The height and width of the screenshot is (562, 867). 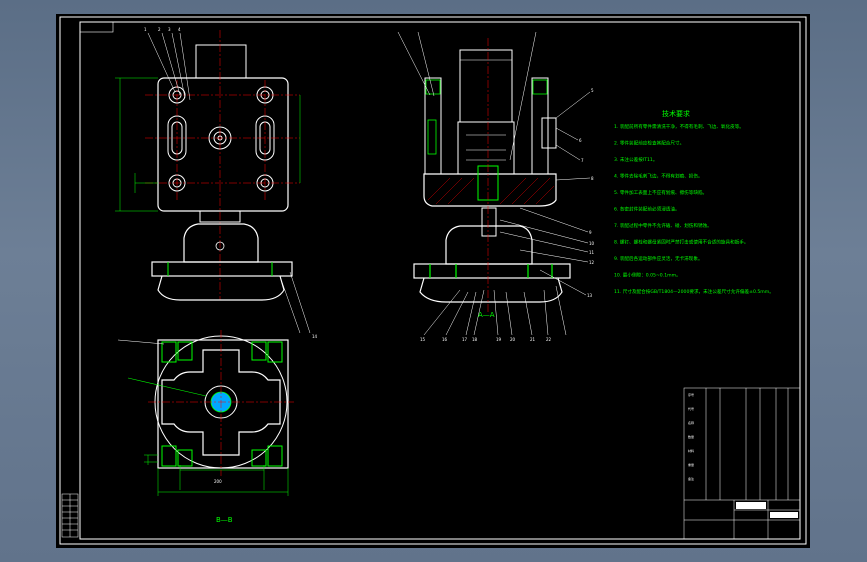 I want to click on section-aa-label: A—A, so click(x=486, y=315).